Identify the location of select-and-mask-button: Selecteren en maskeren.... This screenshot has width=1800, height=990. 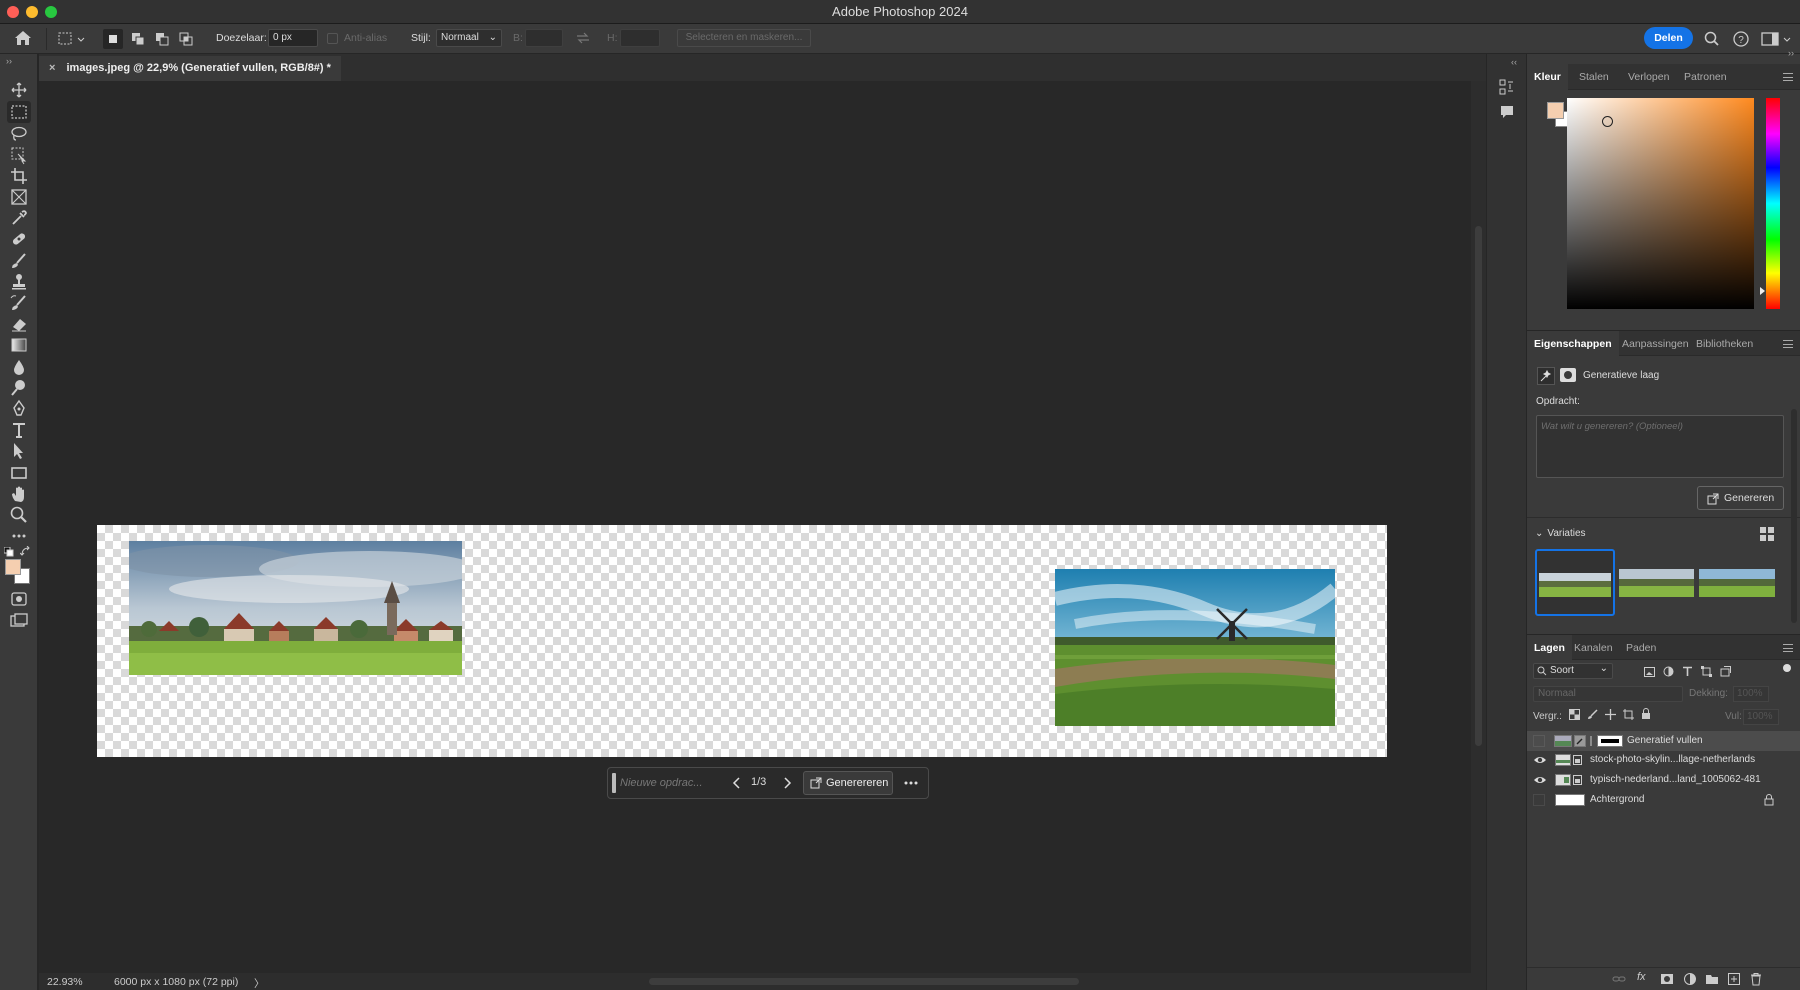
(744, 38).